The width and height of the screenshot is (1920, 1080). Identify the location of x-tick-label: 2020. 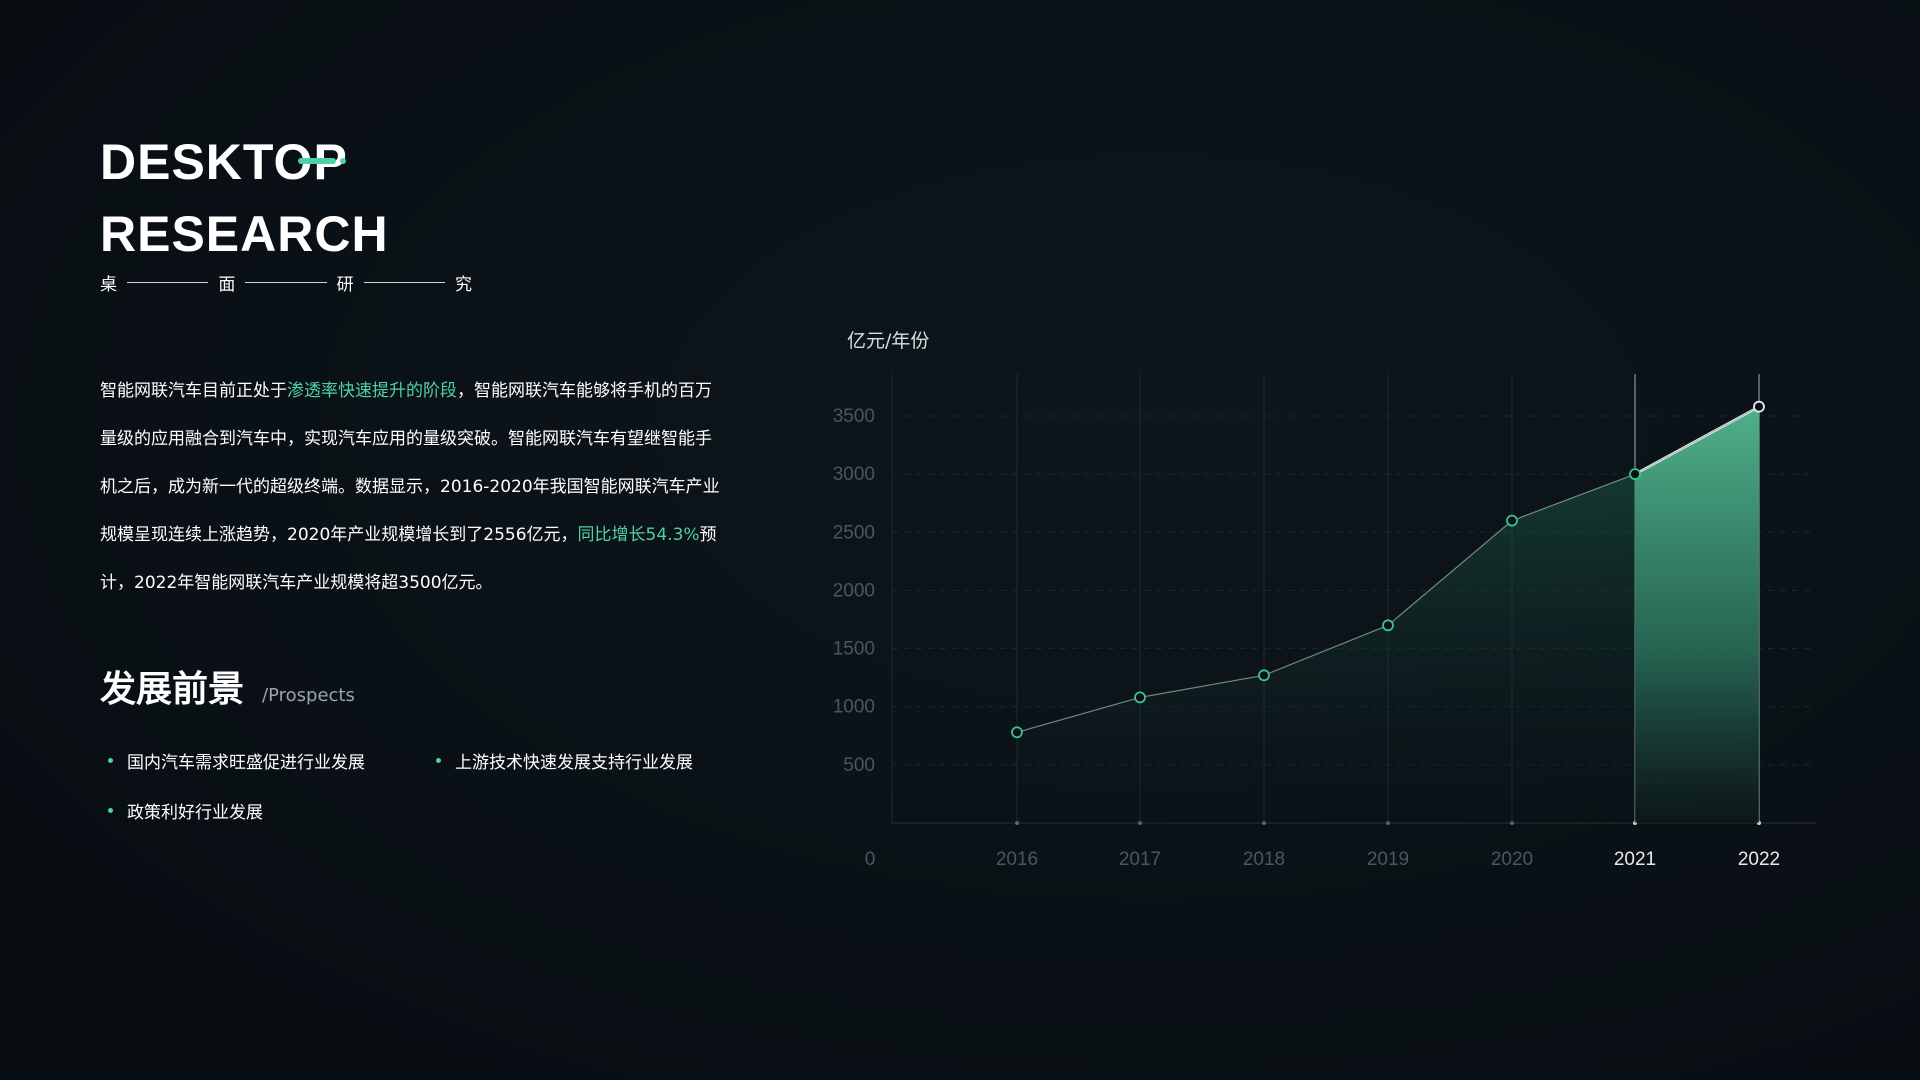
(1512, 859).